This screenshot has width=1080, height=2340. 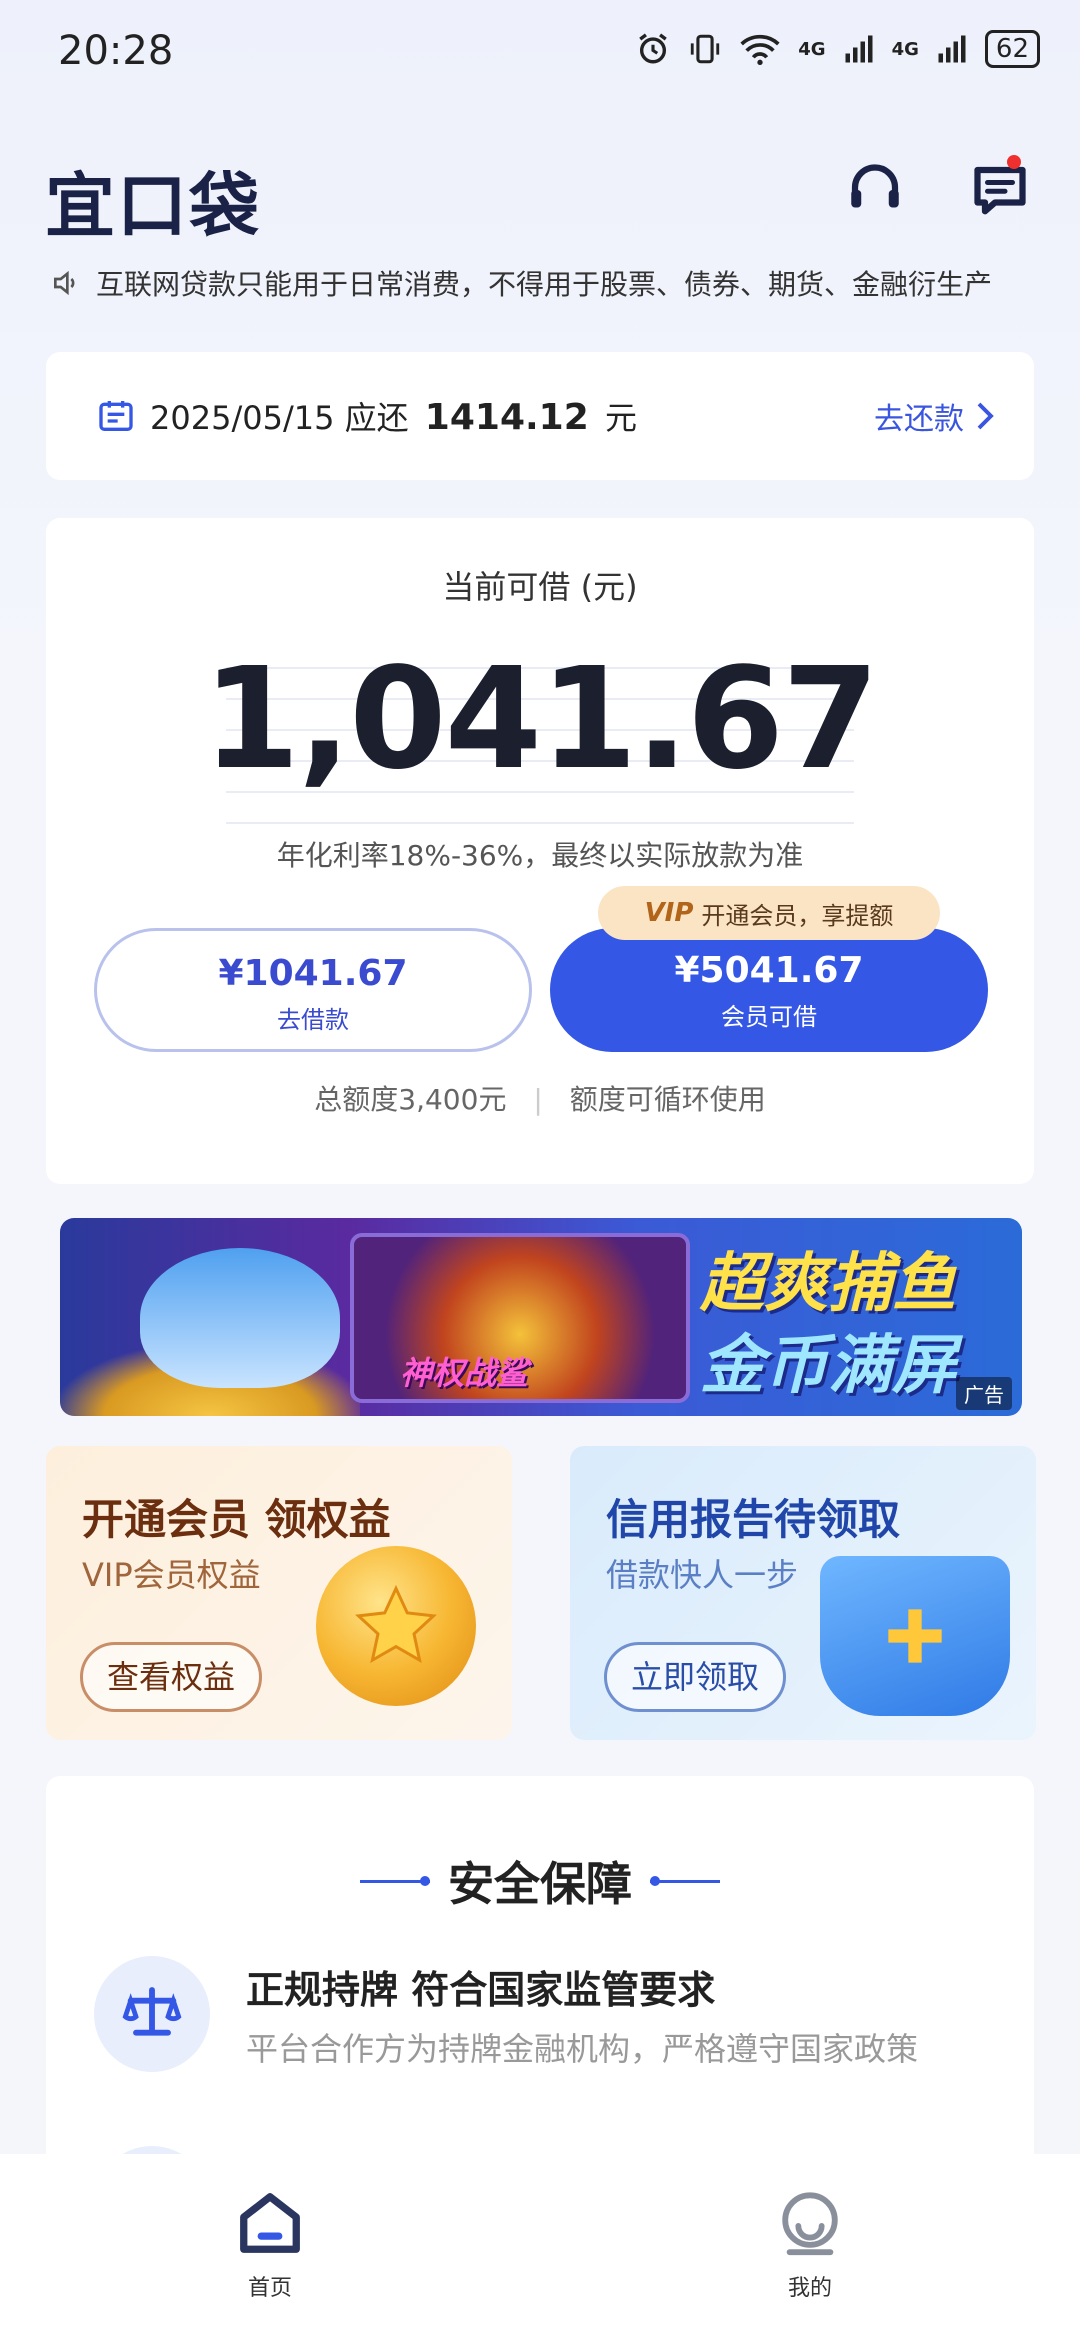 I want to click on repayment-card: 2025/05/15 应还 1414.12 元 去还款, so click(x=540, y=416).